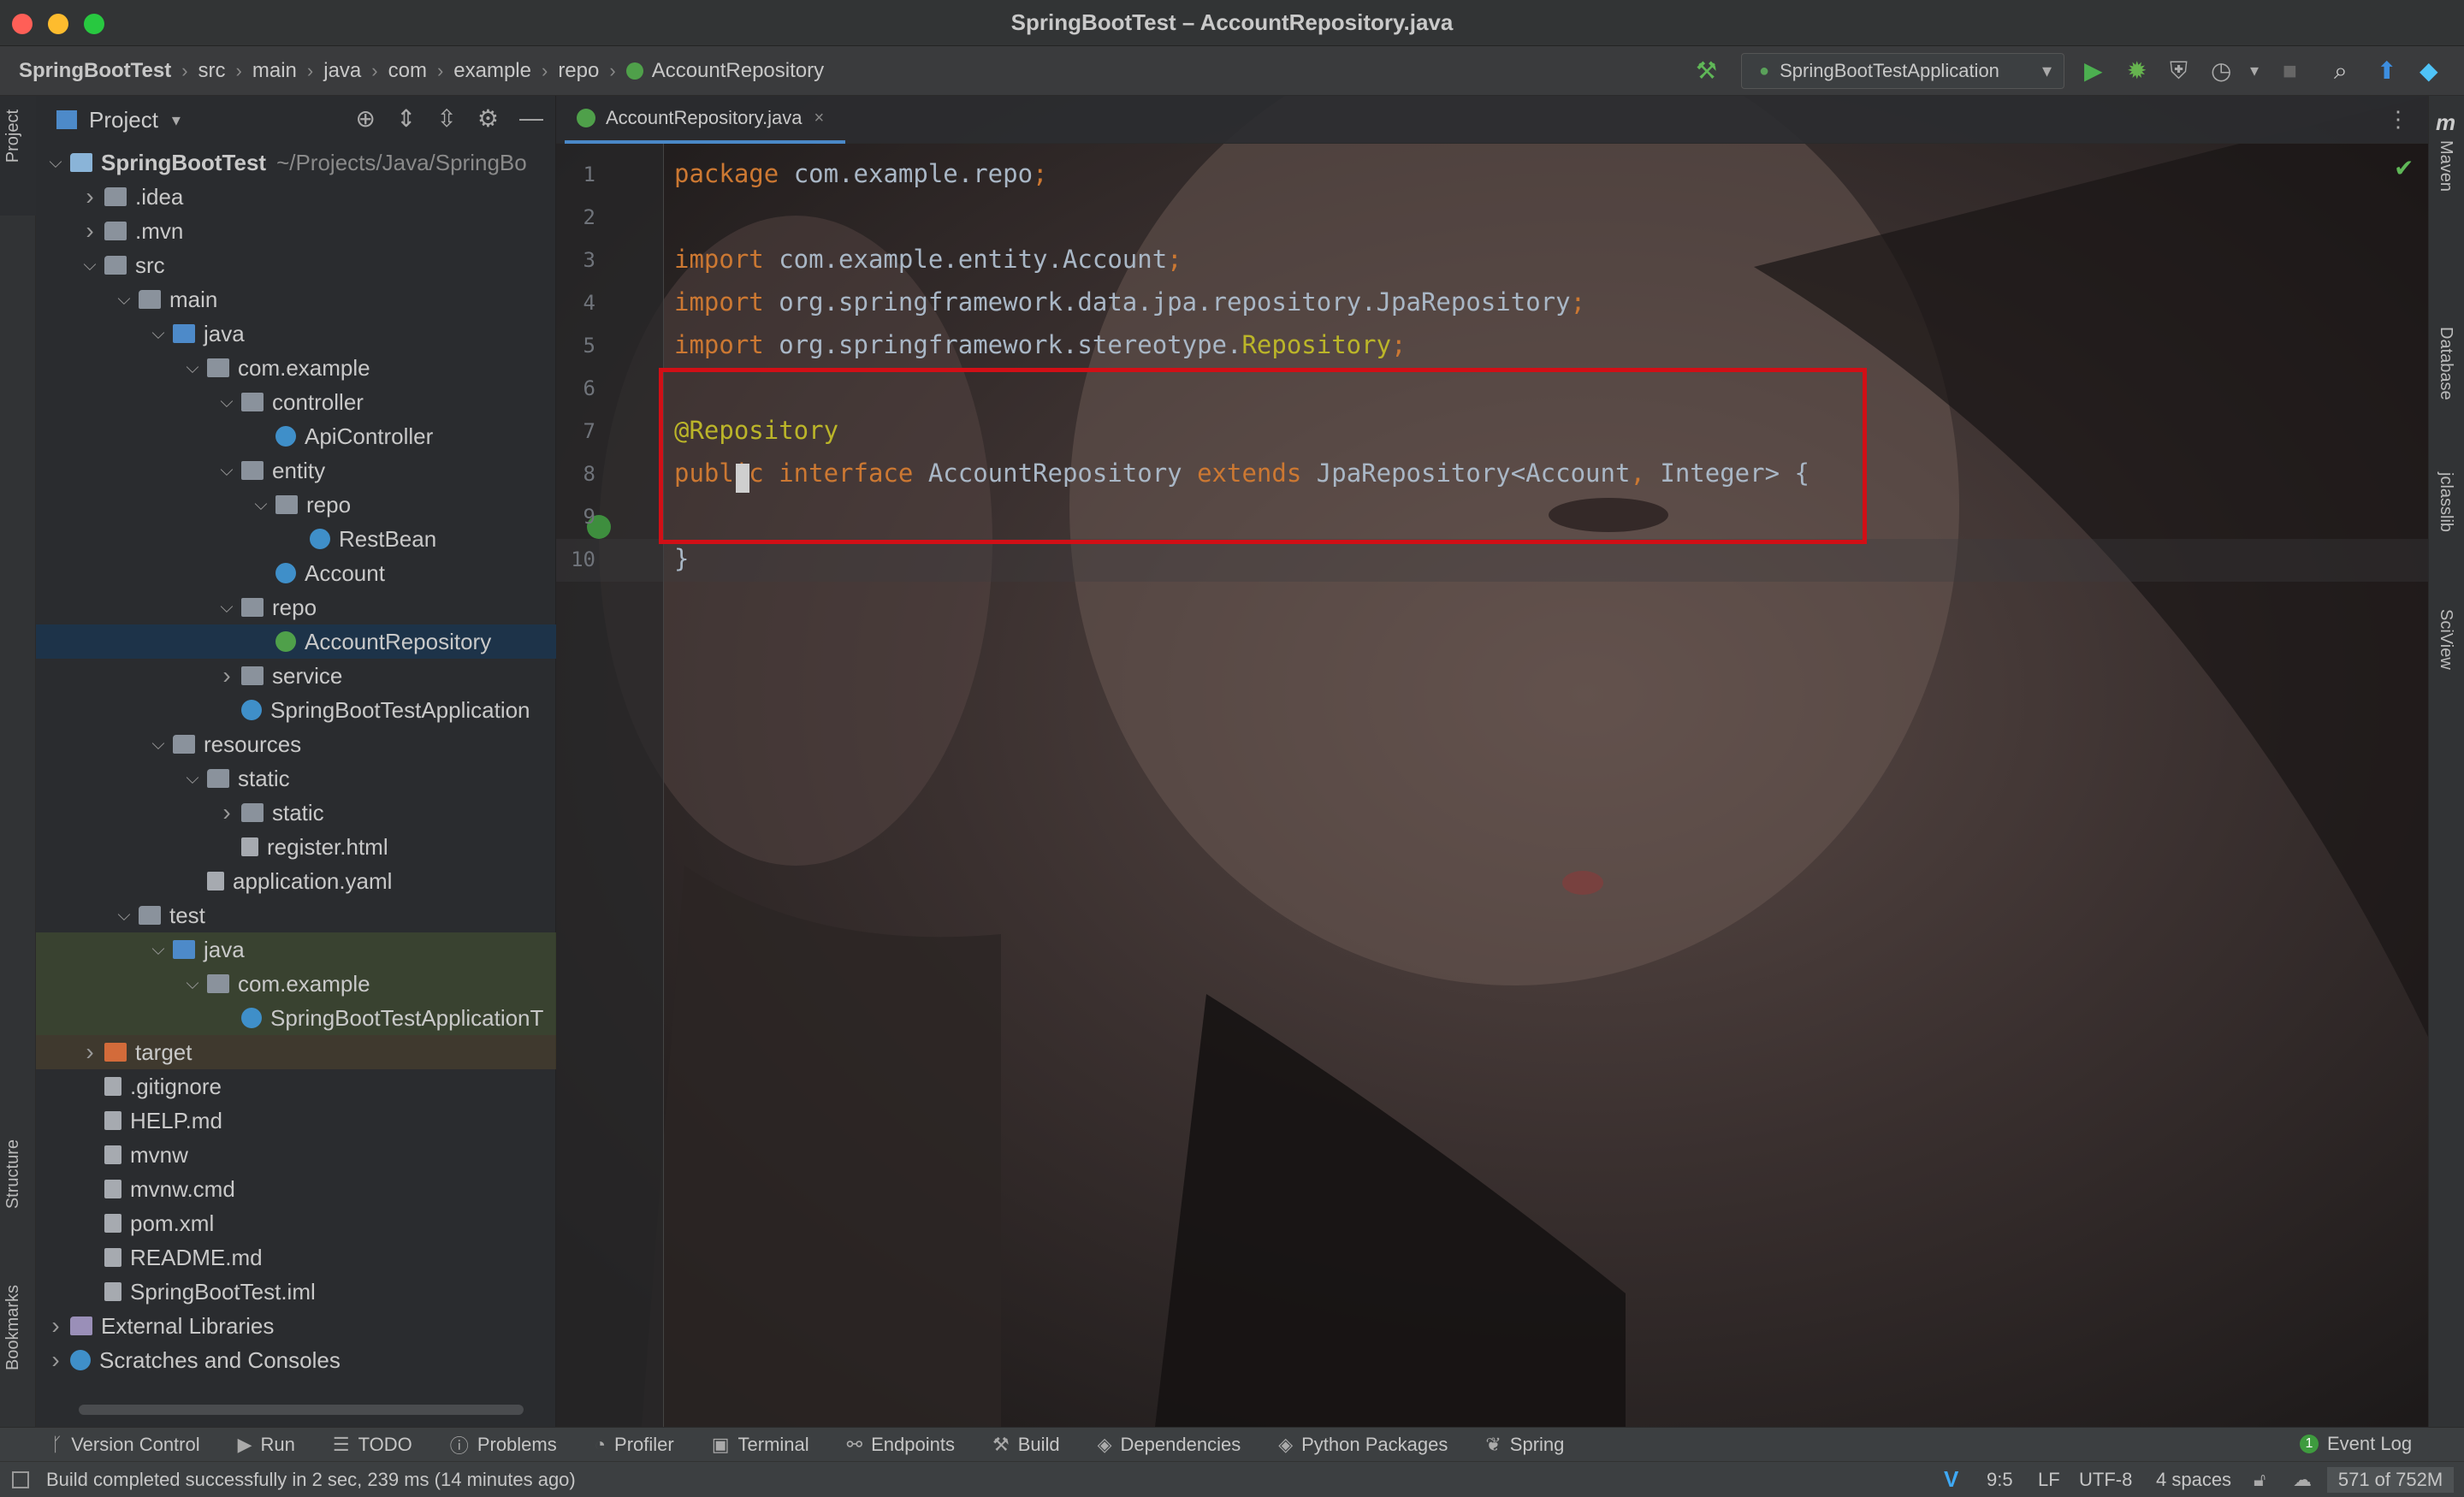 The image size is (2464, 1497). What do you see at coordinates (2356, 1444) in the screenshot?
I see `event-log-button: 1 Event Log` at bounding box center [2356, 1444].